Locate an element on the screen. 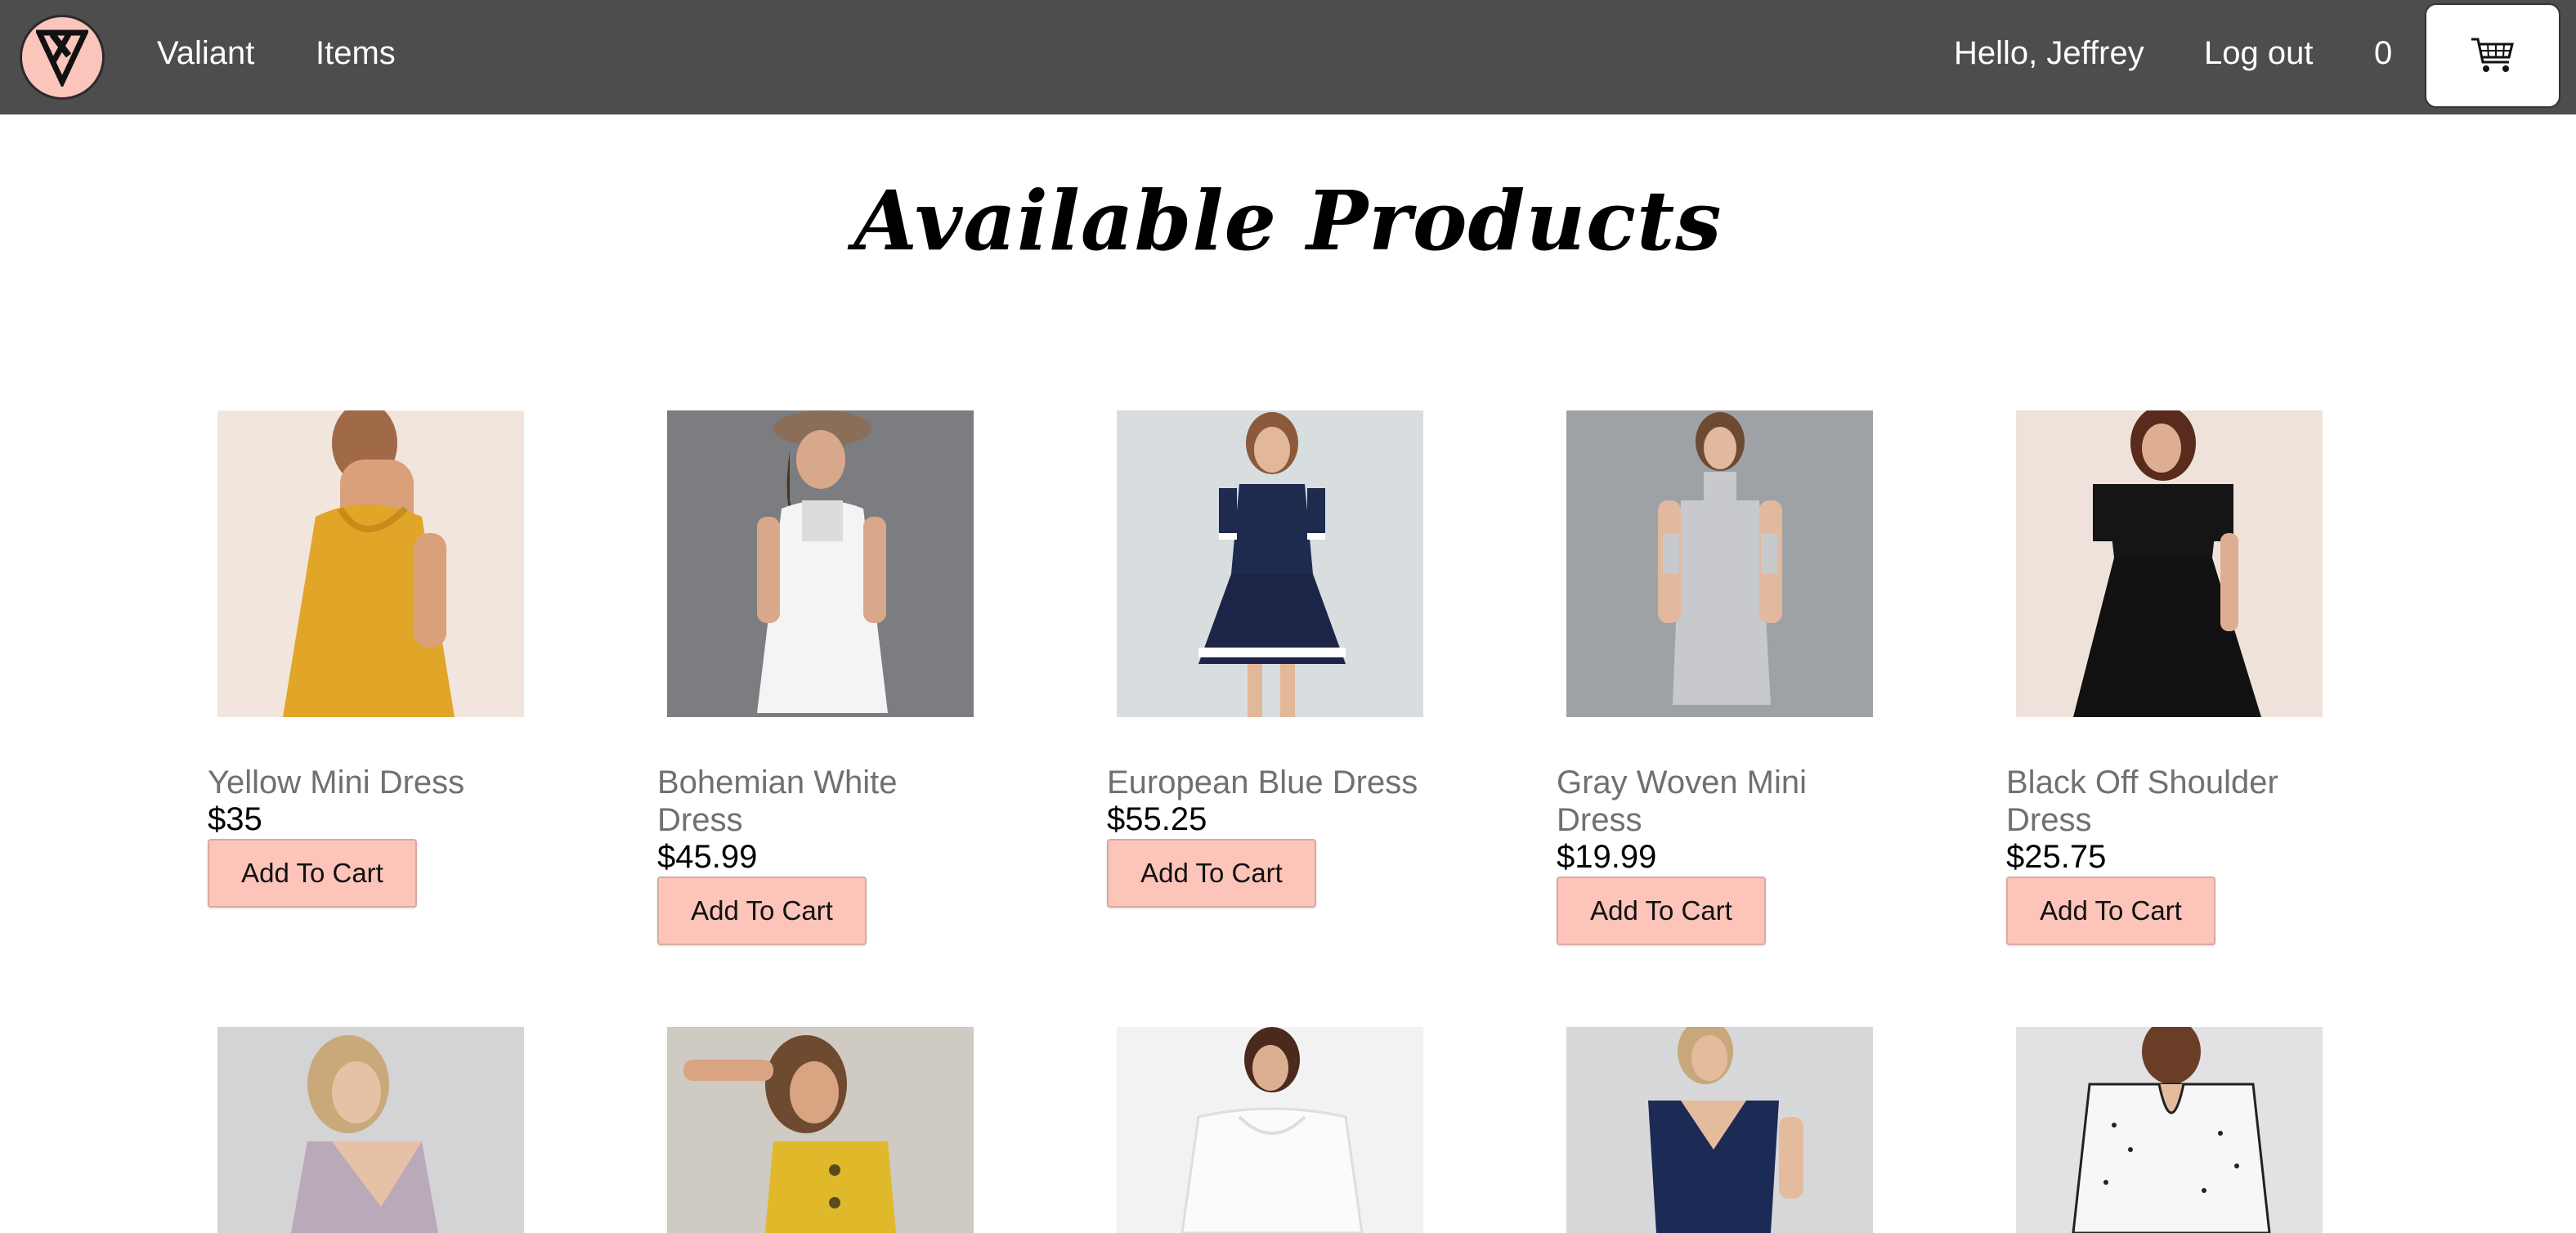  cart-button is located at coordinates (2492, 55).